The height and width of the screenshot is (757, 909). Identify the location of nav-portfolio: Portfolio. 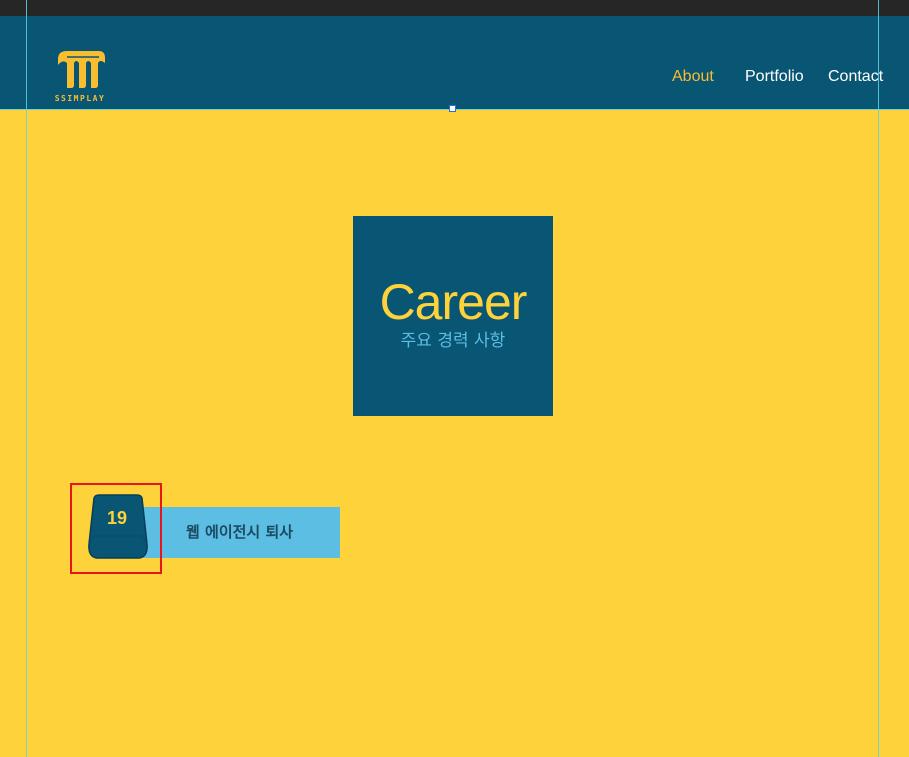
(774, 77).